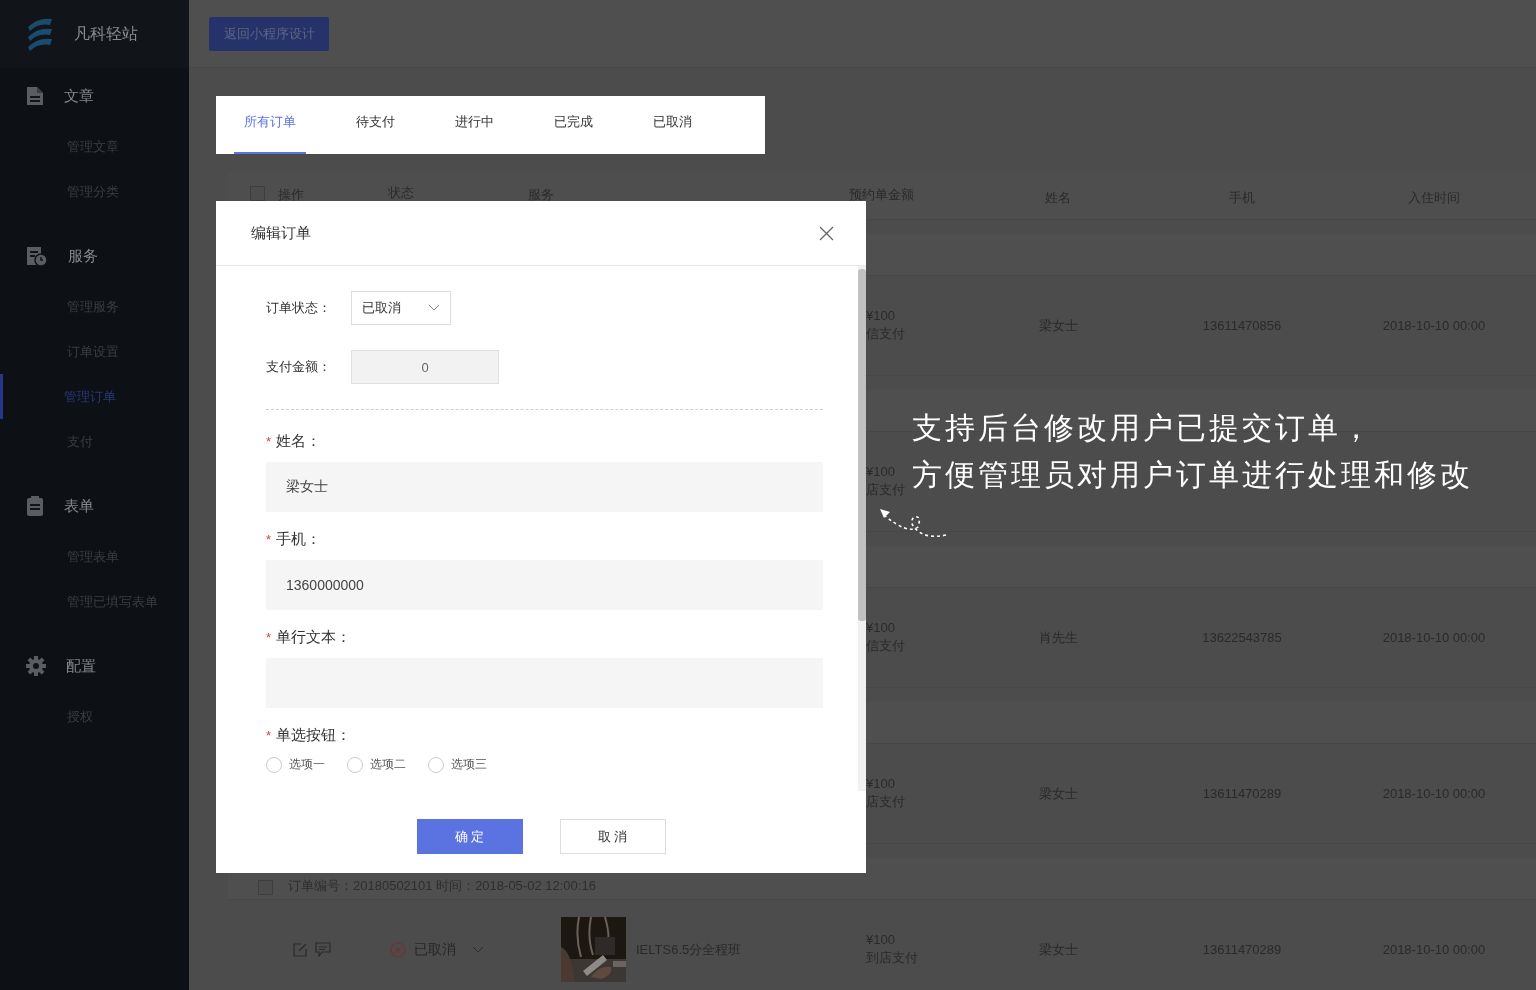 The image size is (1536, 990). I want to click on field-label: 单行文本：, so click(314, 637).